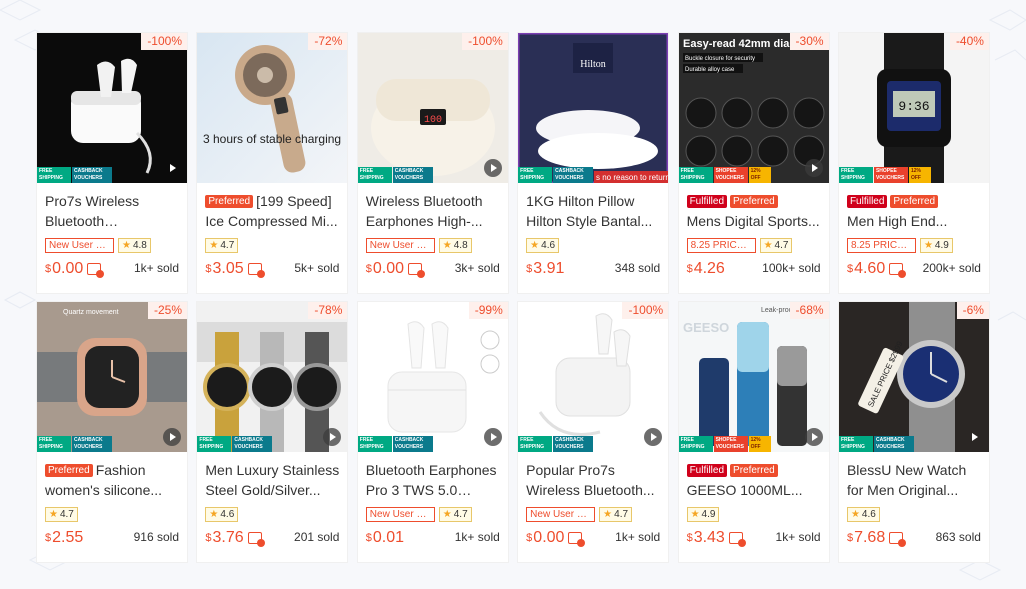 Image resolution: width=1026 pixels, height=589 pixels. What do you see at coordinates (809, 41) in the screenshot?
I see `discount-badge: -30%` at bounding box center [809, 41].